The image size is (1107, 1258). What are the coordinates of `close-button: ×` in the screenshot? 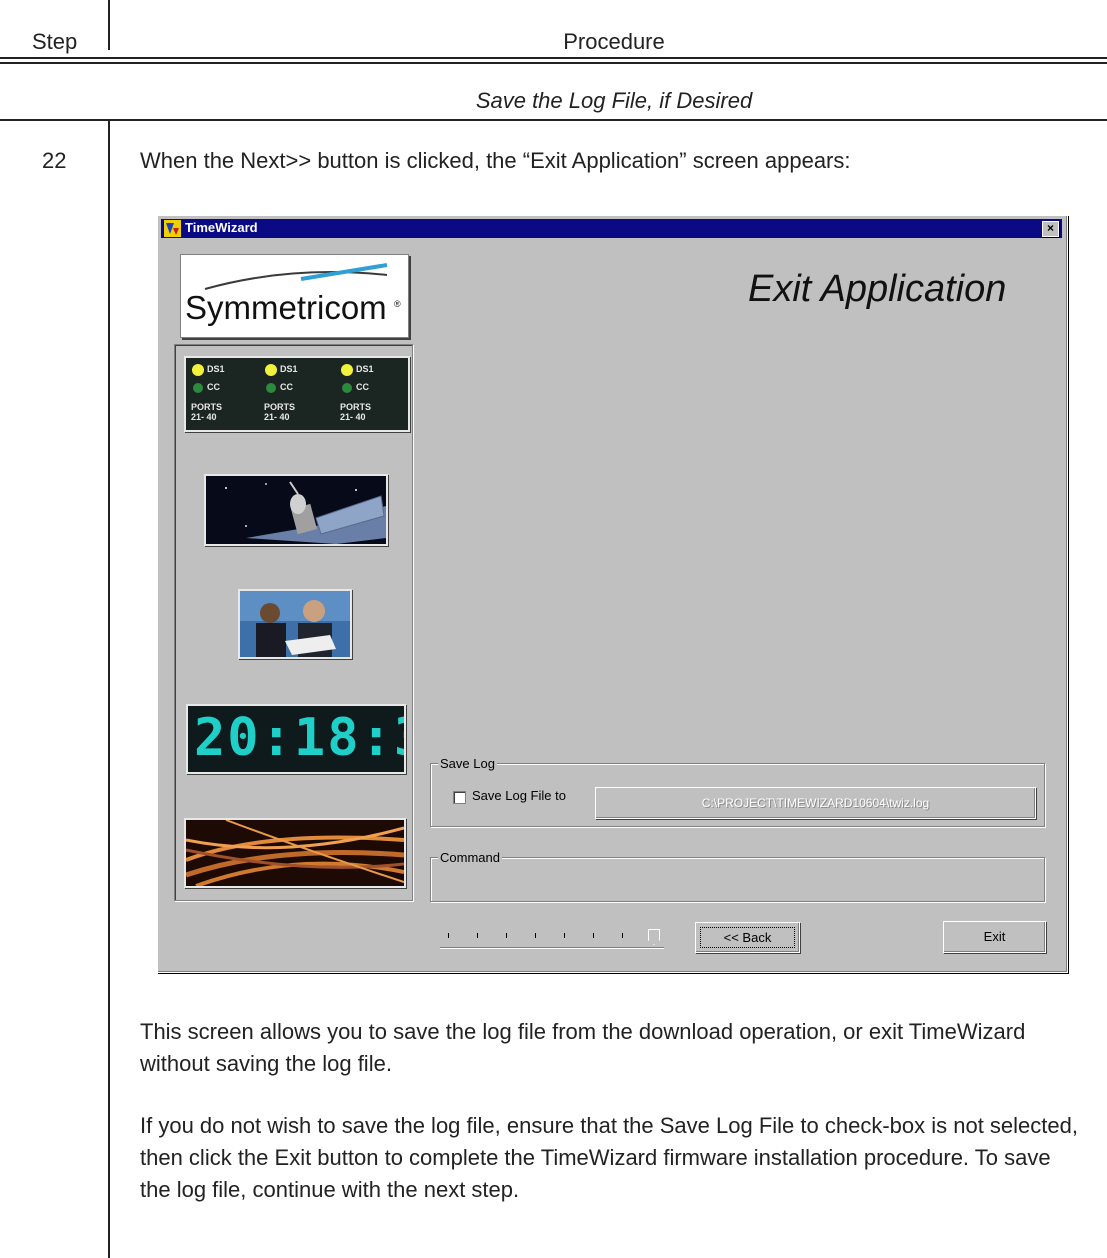 It's located at (1050, 229).